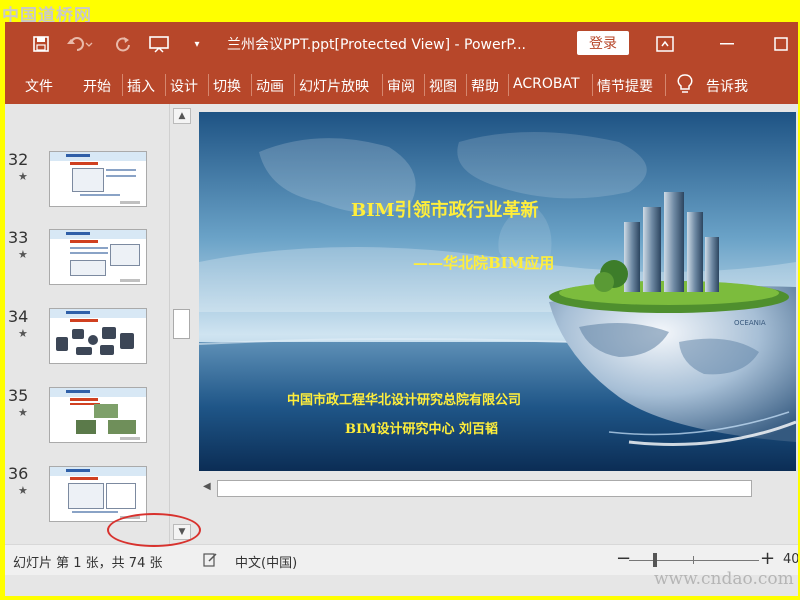  What do you see at coordinates (141, 86) in the screenshot?
I see `tab-insert: 插入` at bounding box center [141, 86].